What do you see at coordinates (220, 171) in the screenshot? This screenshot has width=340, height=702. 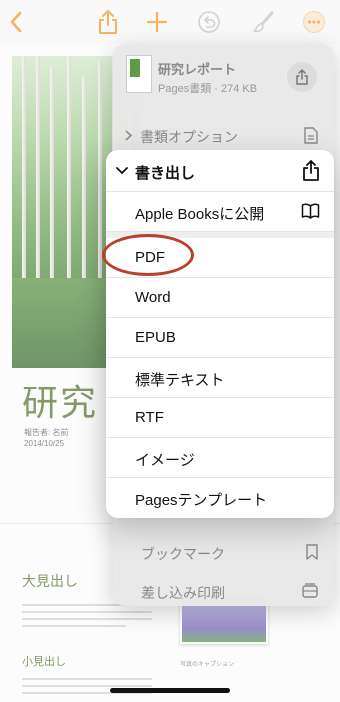 I see `export-header: 書き出し` at bounding box center [220, 171].